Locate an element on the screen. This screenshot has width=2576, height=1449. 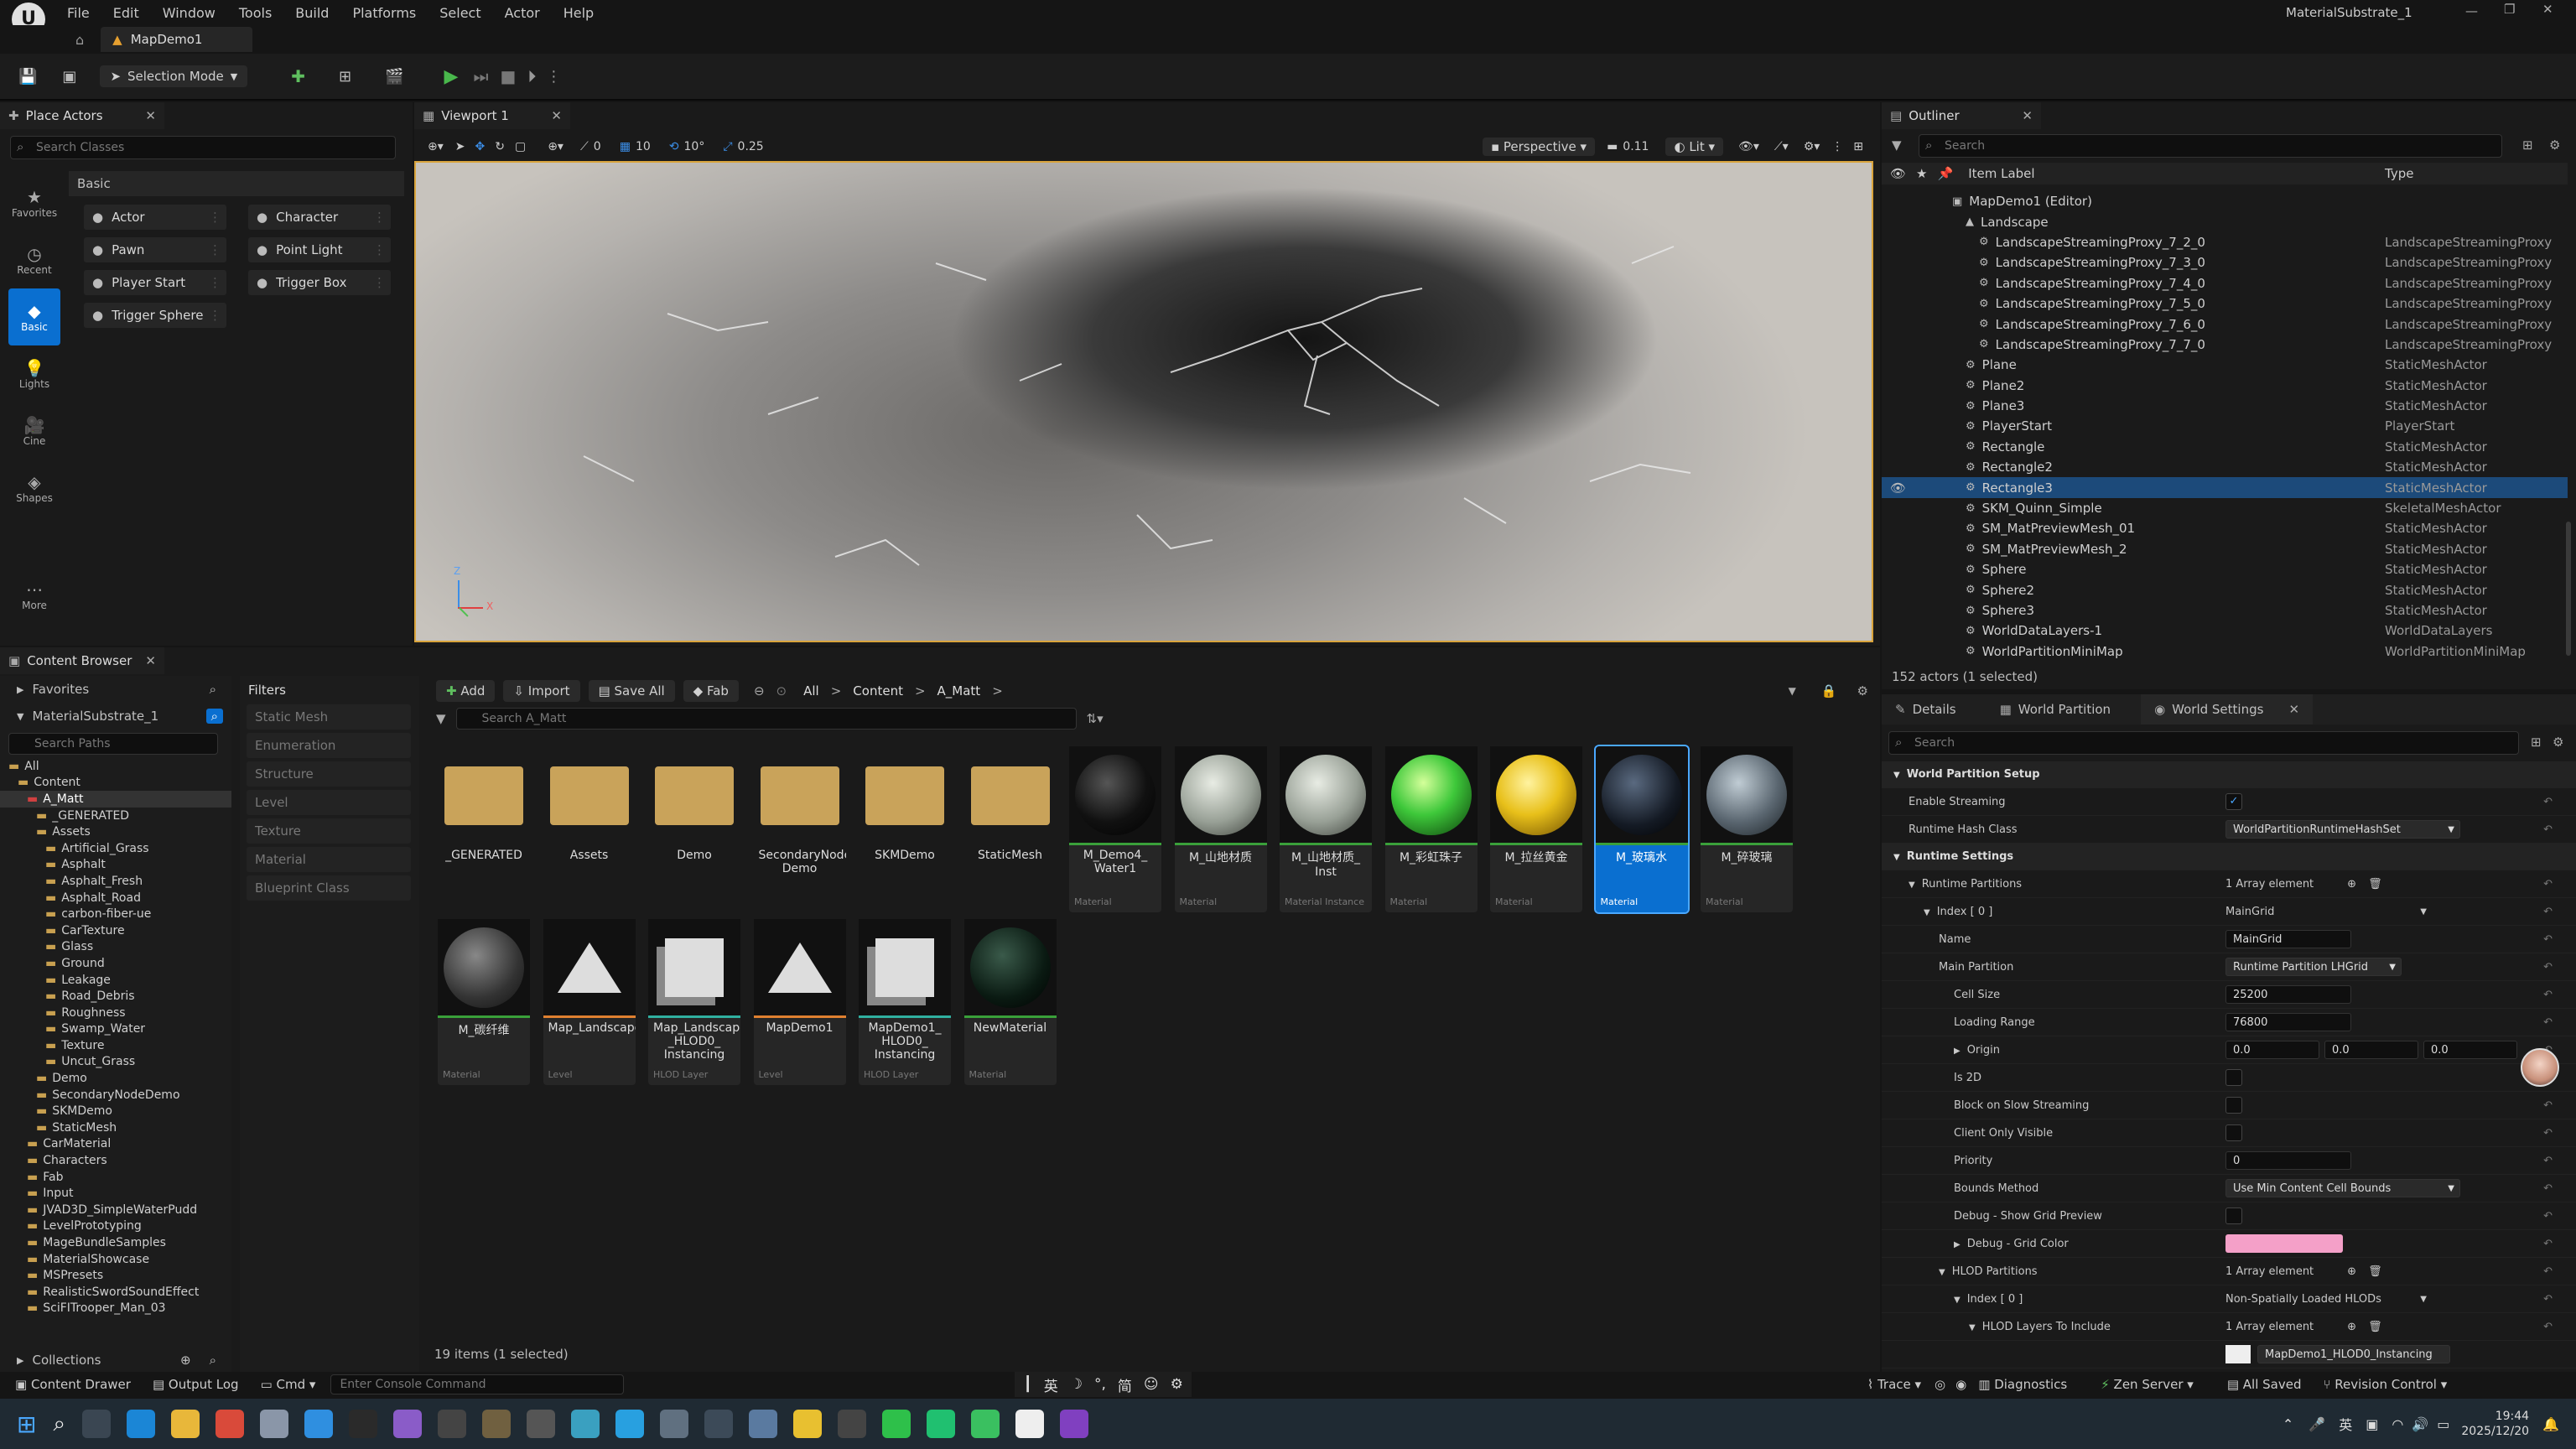
property-combo: Use Min Content Cell Bounds ▼ is located at coordinates (2342, 1188).